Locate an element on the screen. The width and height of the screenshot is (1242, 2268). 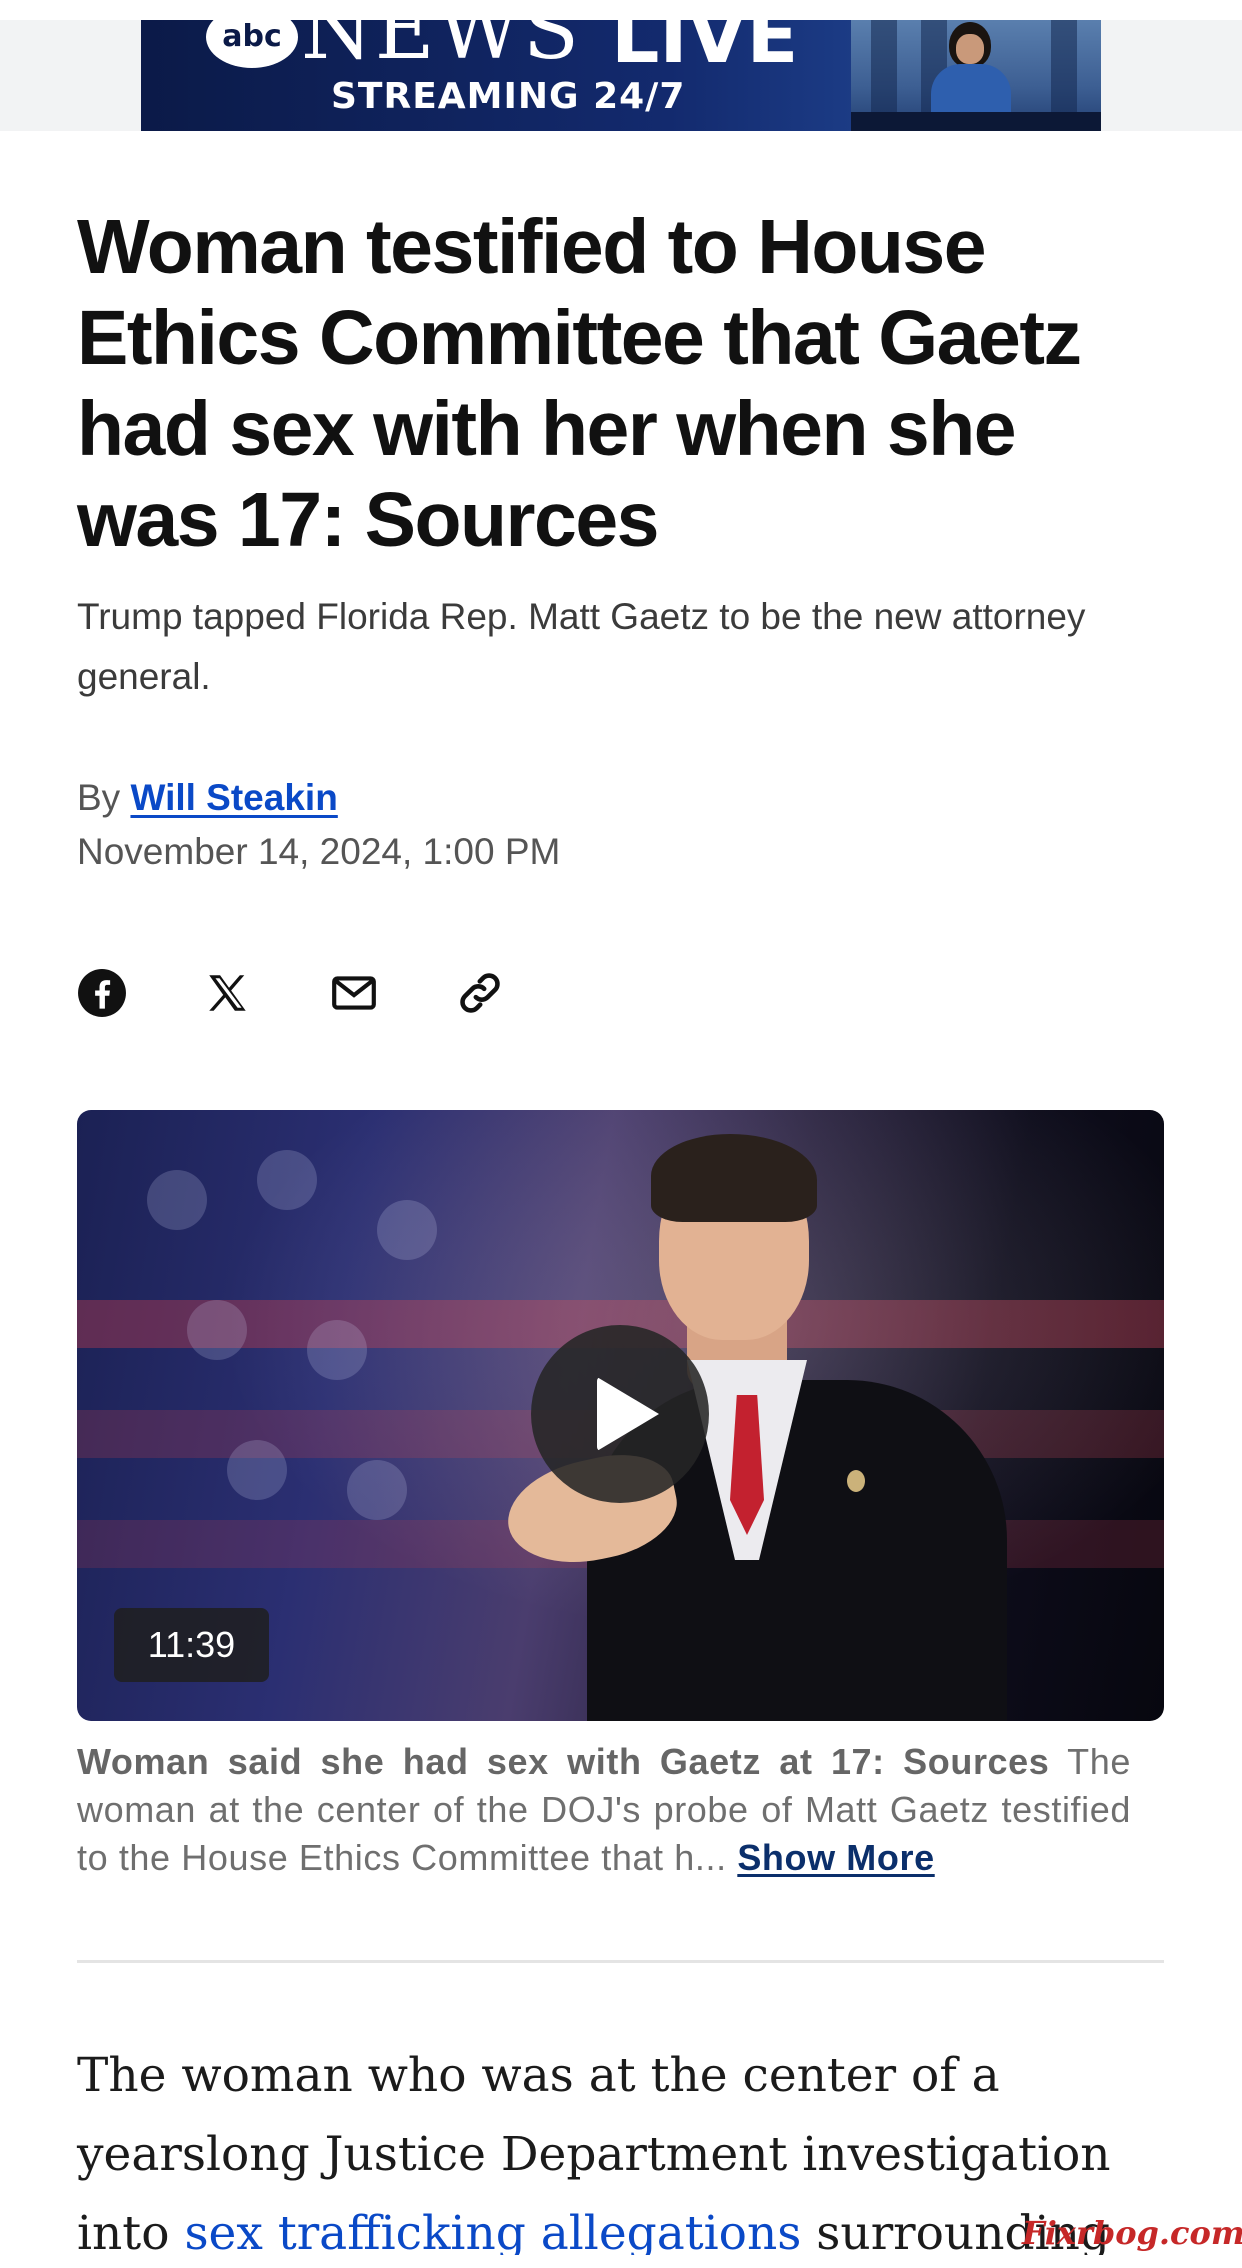
email-icon is located at coordinates (354, 993).